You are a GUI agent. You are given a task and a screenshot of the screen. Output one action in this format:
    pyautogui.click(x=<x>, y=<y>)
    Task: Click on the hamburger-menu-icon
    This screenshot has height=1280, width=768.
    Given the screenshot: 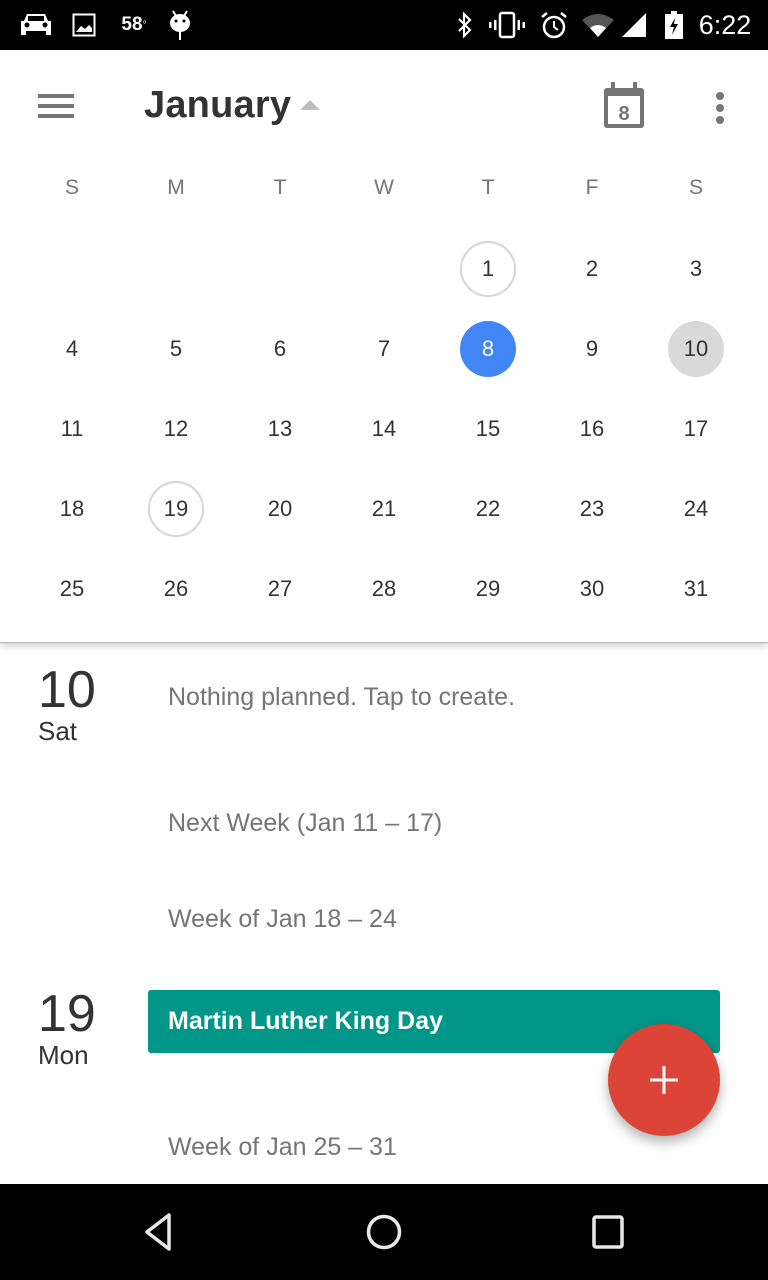 What is the action you would take?
    pyautogui.click(x=56, y=96)
    